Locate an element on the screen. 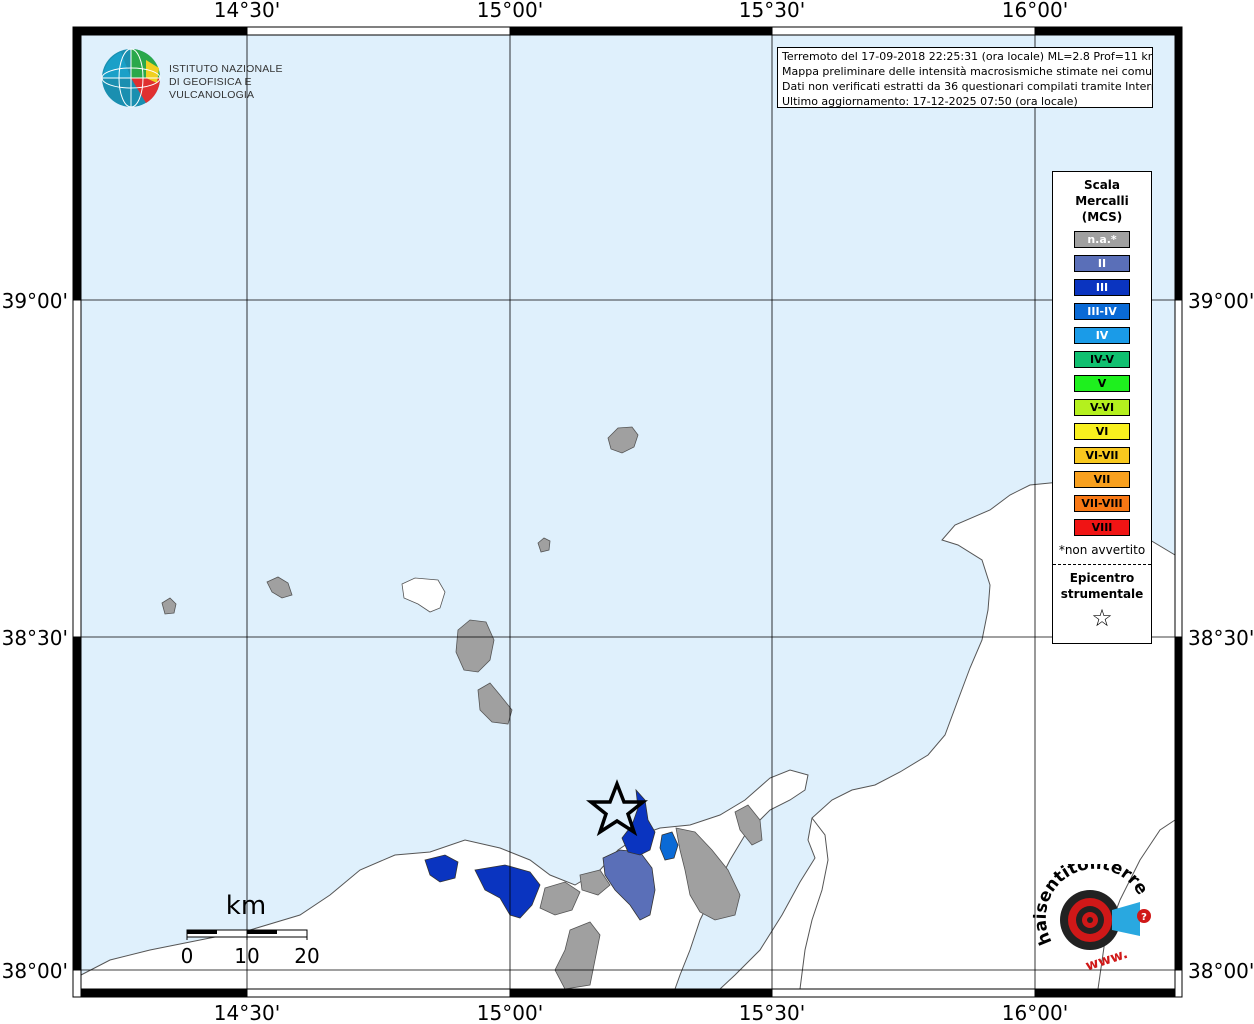 The image size is (1254, 1024). lat-label-left: 38°30' is located at coordinates (35, 638).